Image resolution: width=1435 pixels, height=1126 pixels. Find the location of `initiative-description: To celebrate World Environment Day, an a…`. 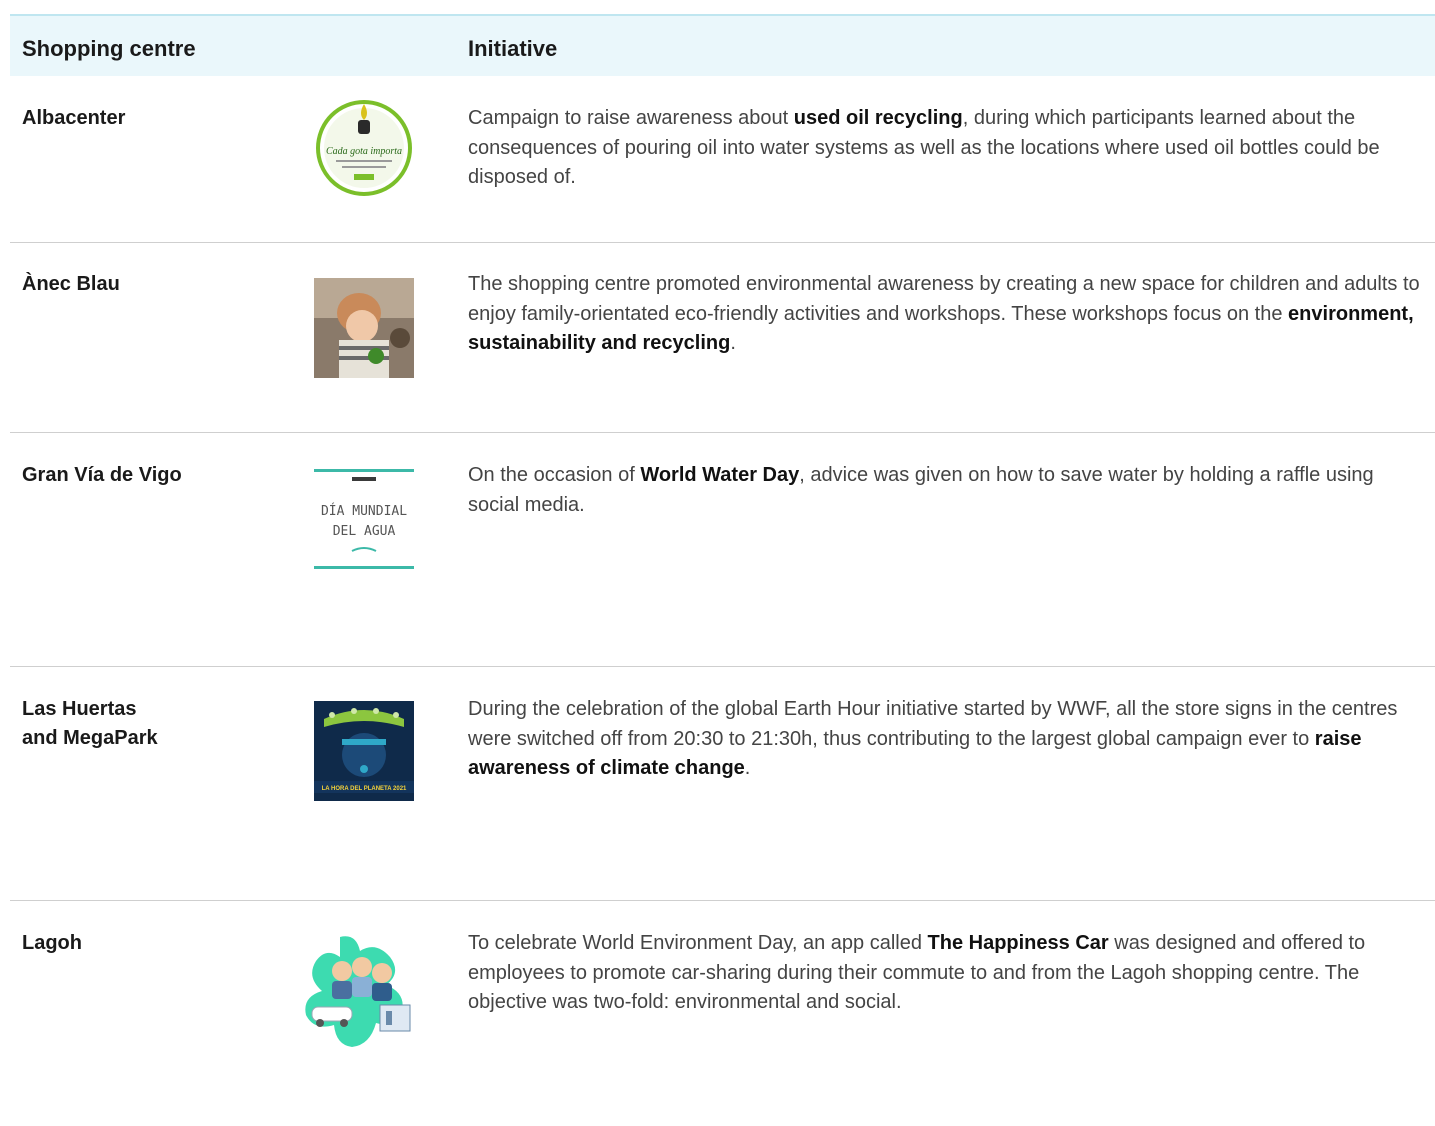

initiative-description: To celebrate World Environment Day, an a… is located at coordinates (917, 972).